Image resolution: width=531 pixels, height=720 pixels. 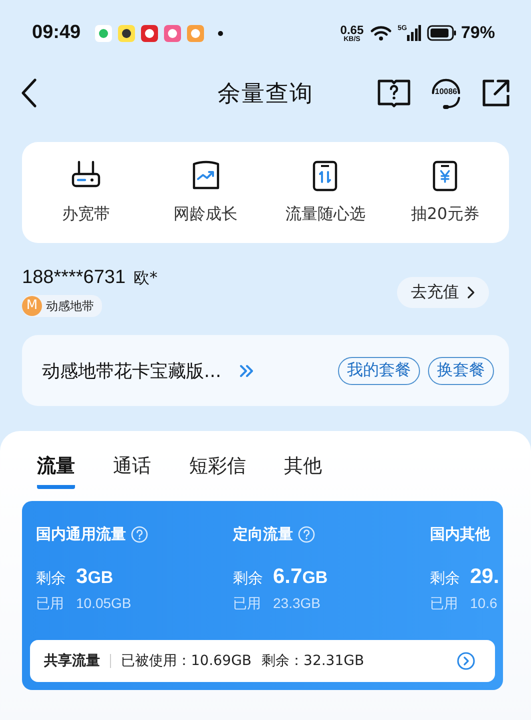 I want to click on brand-logo: M, so click(x=32, y=306).